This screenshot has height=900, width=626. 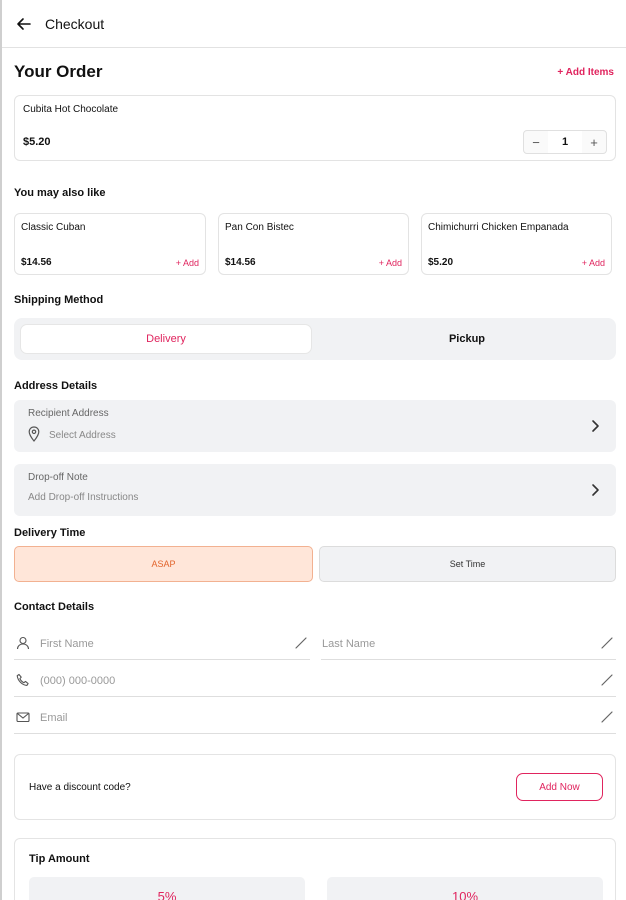 What do you see at coordinates (56, 386) in the screenshot?
I see `address-details-title: Address Details` at bounding box center [56, 386].